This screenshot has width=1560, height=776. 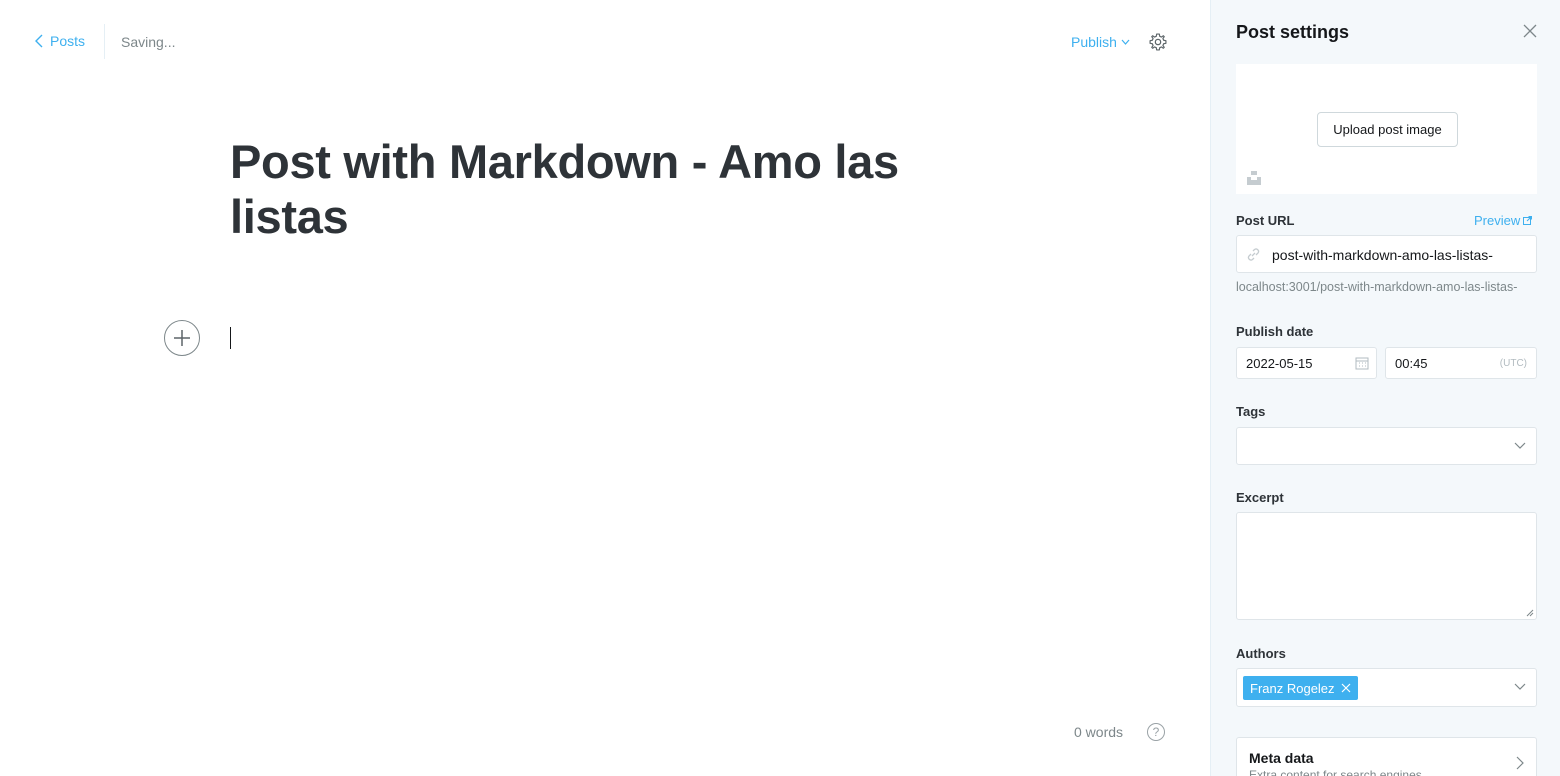 I want to click on resize-grip-icon, so click(x=1530, y=613).